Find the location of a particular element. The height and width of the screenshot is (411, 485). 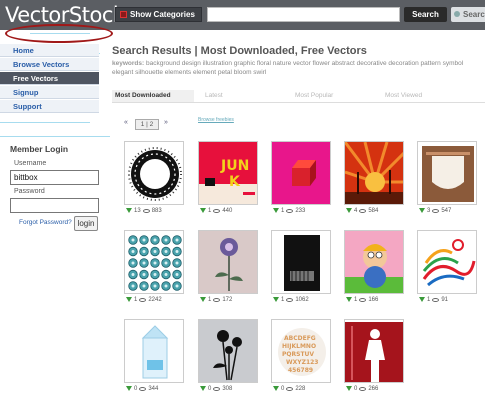

tab-latest: Latest is located at coordinates (243, 96).